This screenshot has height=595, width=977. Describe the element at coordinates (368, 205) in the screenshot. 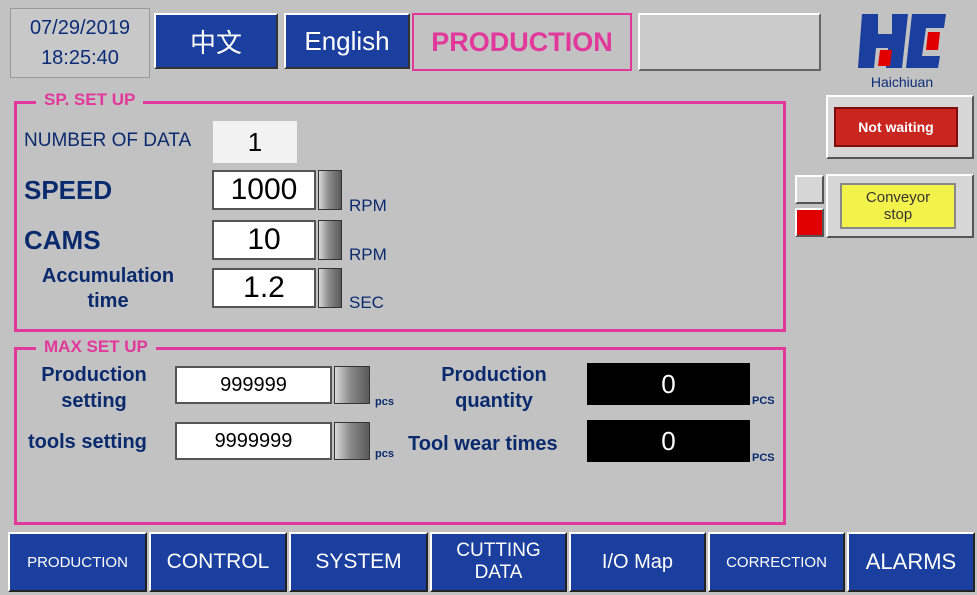

I see `speed-unit: RPM` at that location.